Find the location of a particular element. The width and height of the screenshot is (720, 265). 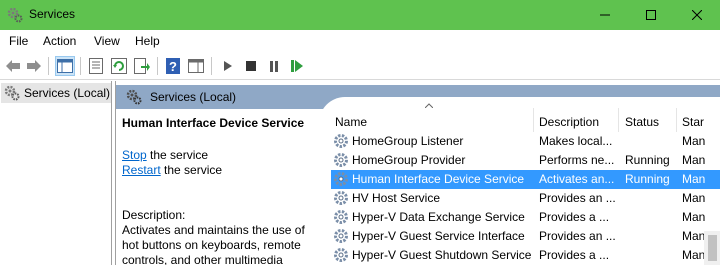

service-title: Human Interface Device Service is located at coordinates (213, 123).